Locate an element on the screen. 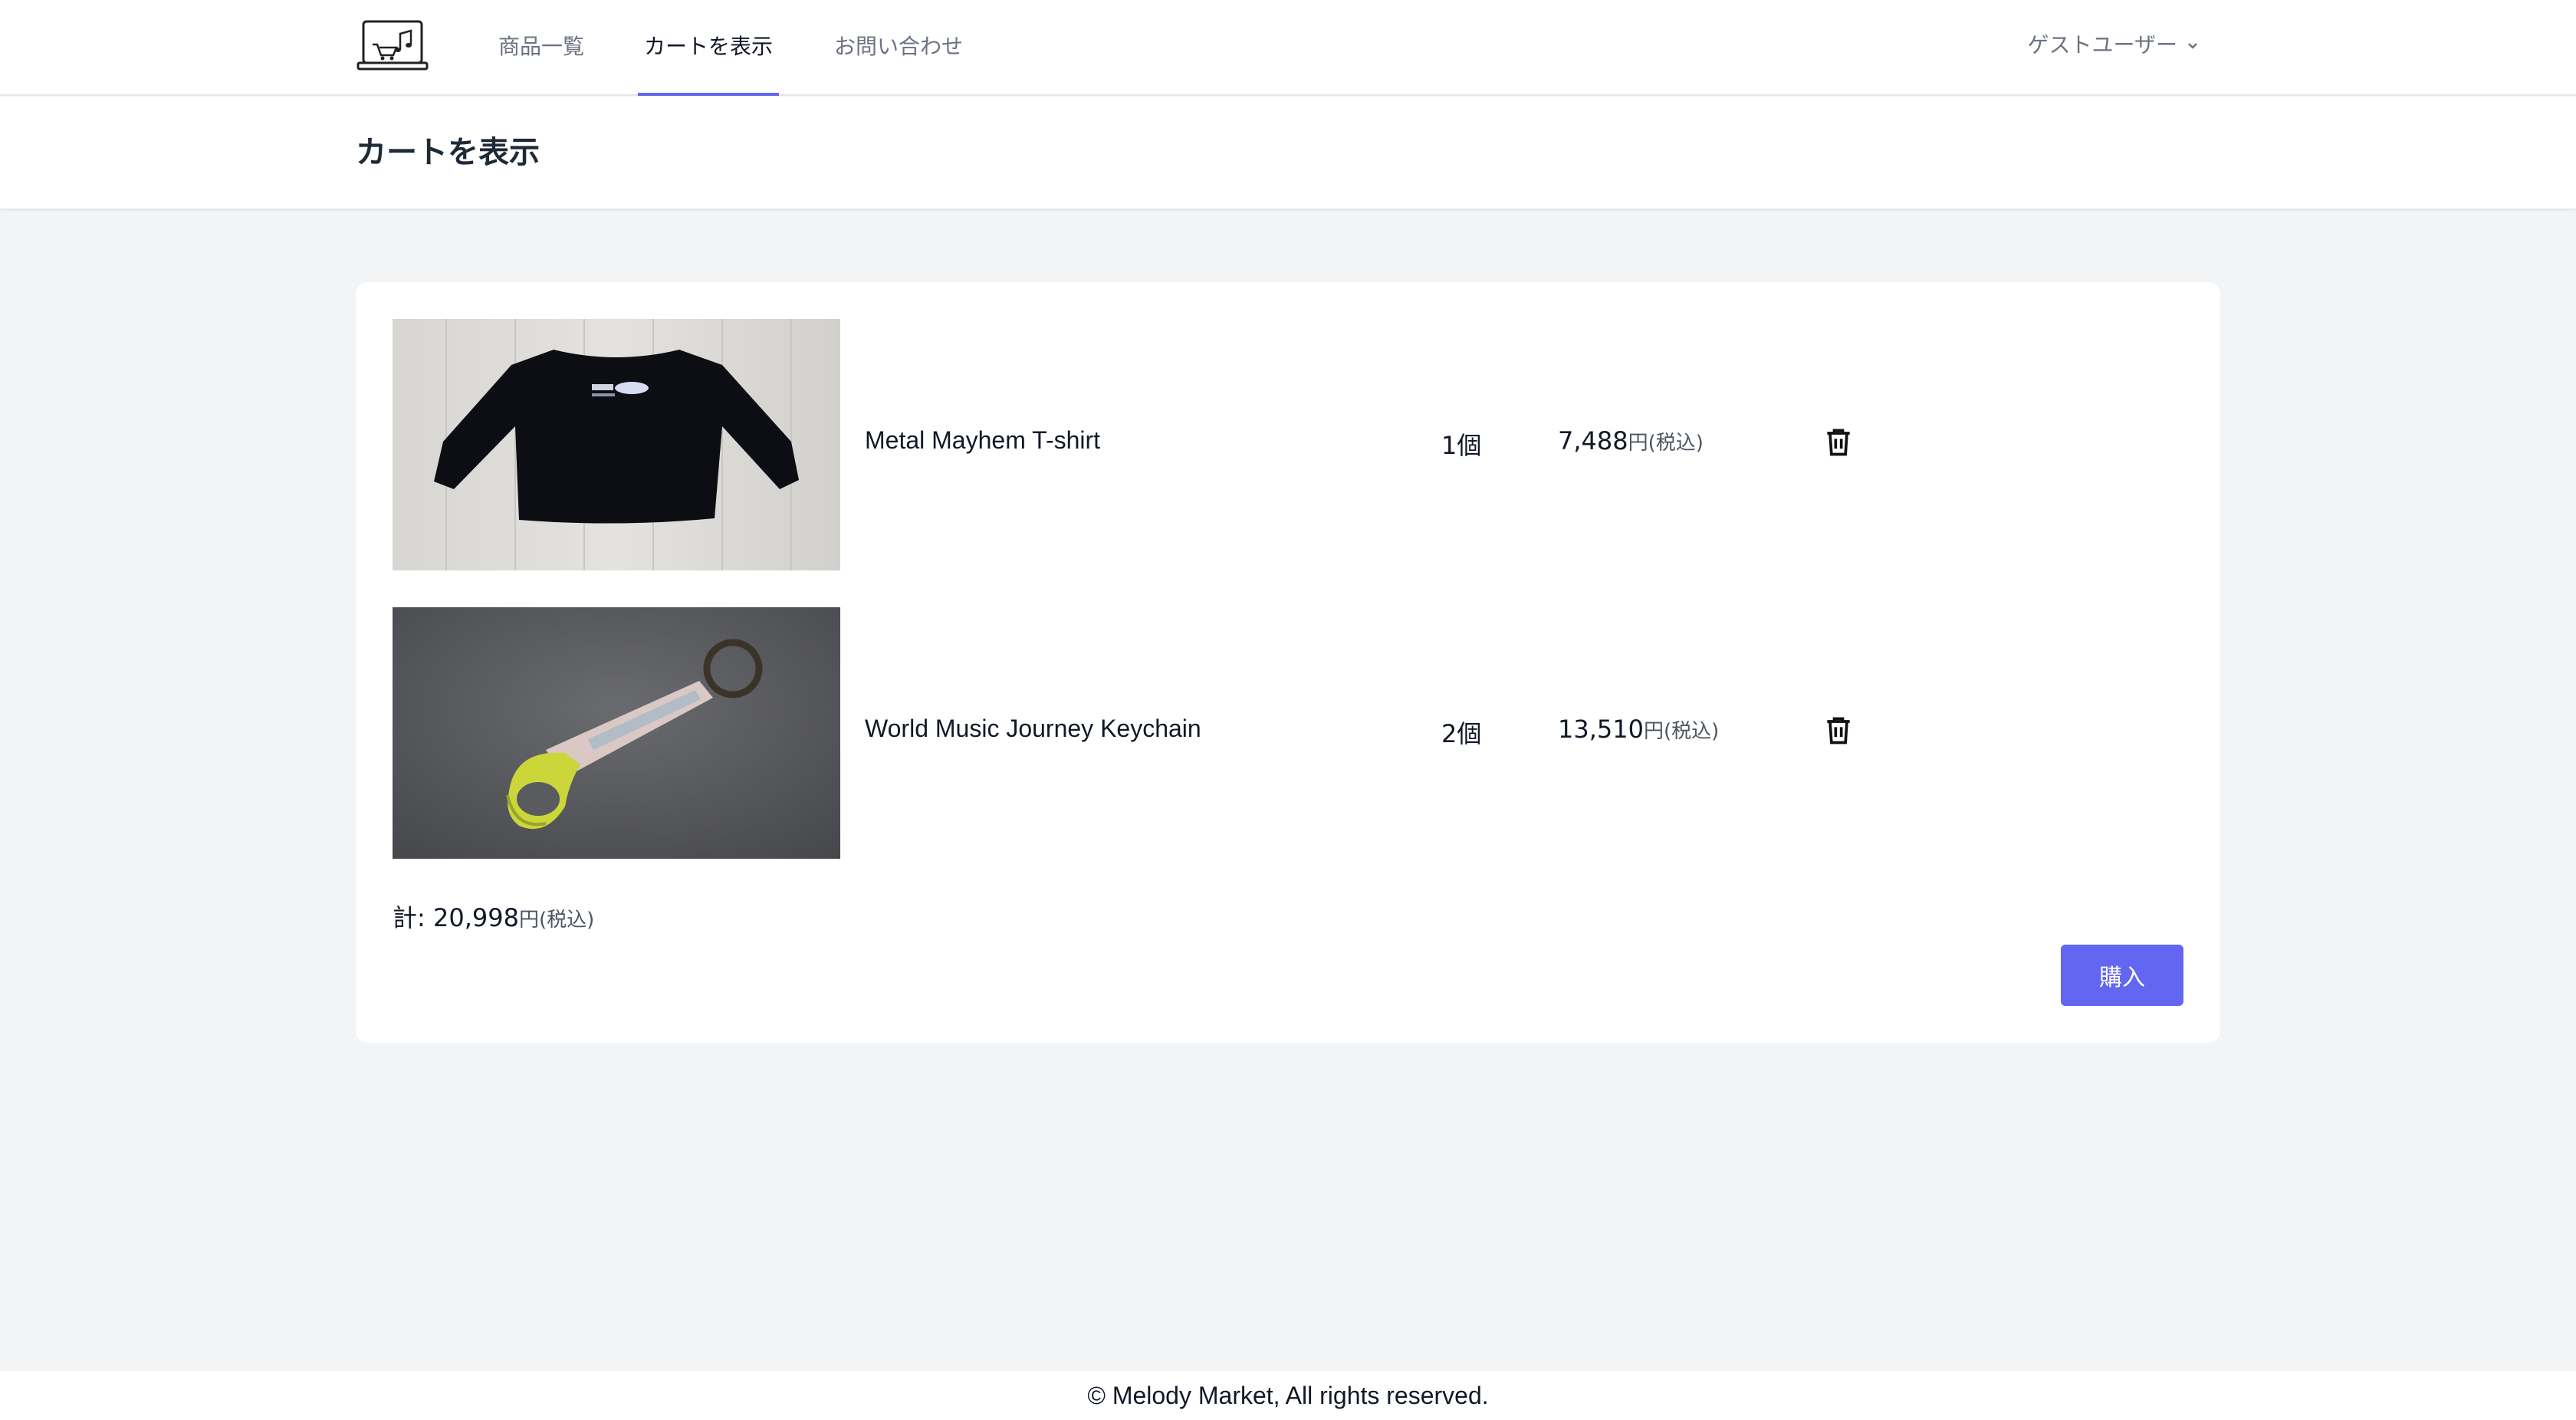  chevron-down-icon is located at coordinates (2192, 46).